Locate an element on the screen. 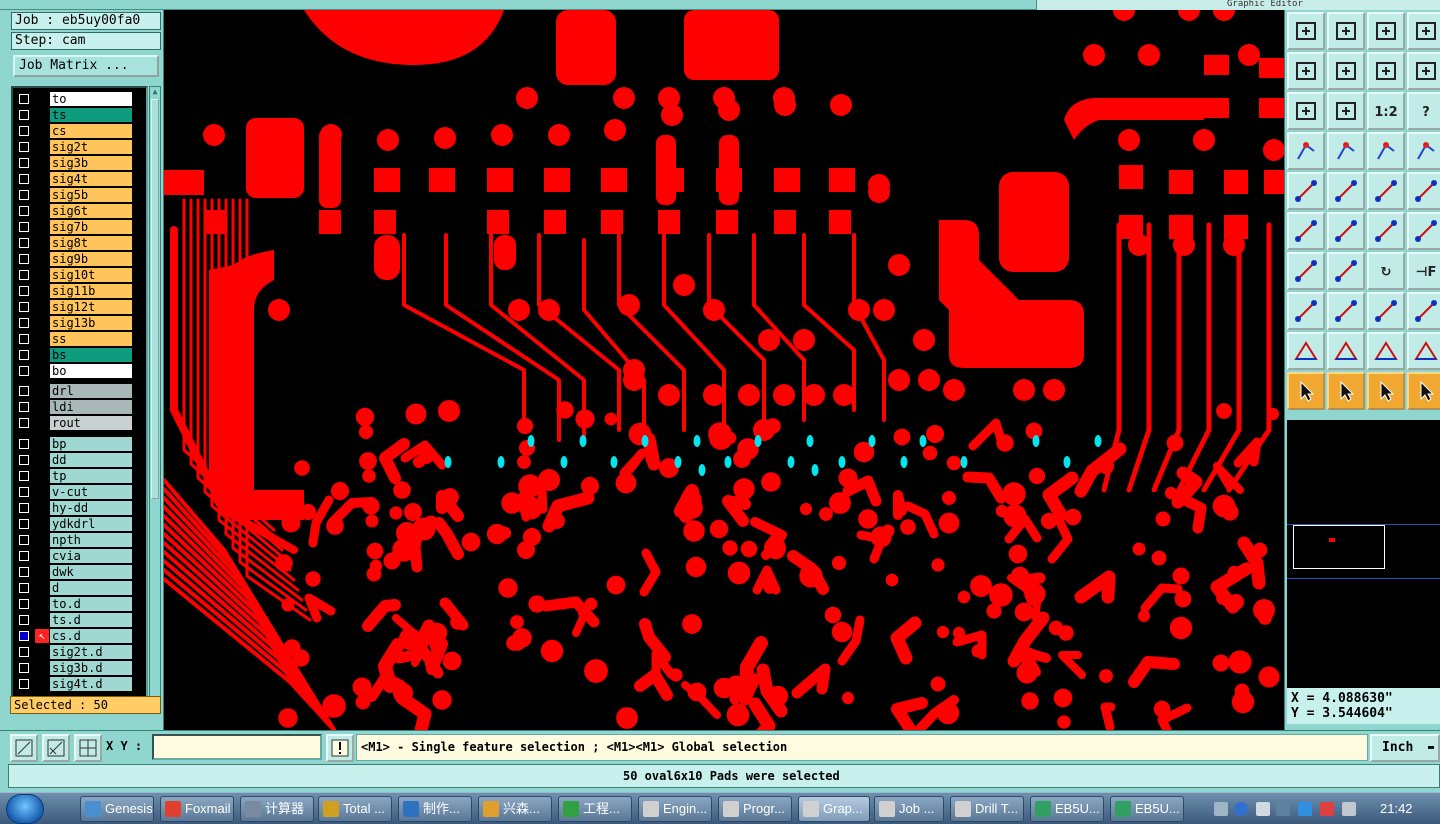  layer-row: sig9b is located at coordinates (74, 259).